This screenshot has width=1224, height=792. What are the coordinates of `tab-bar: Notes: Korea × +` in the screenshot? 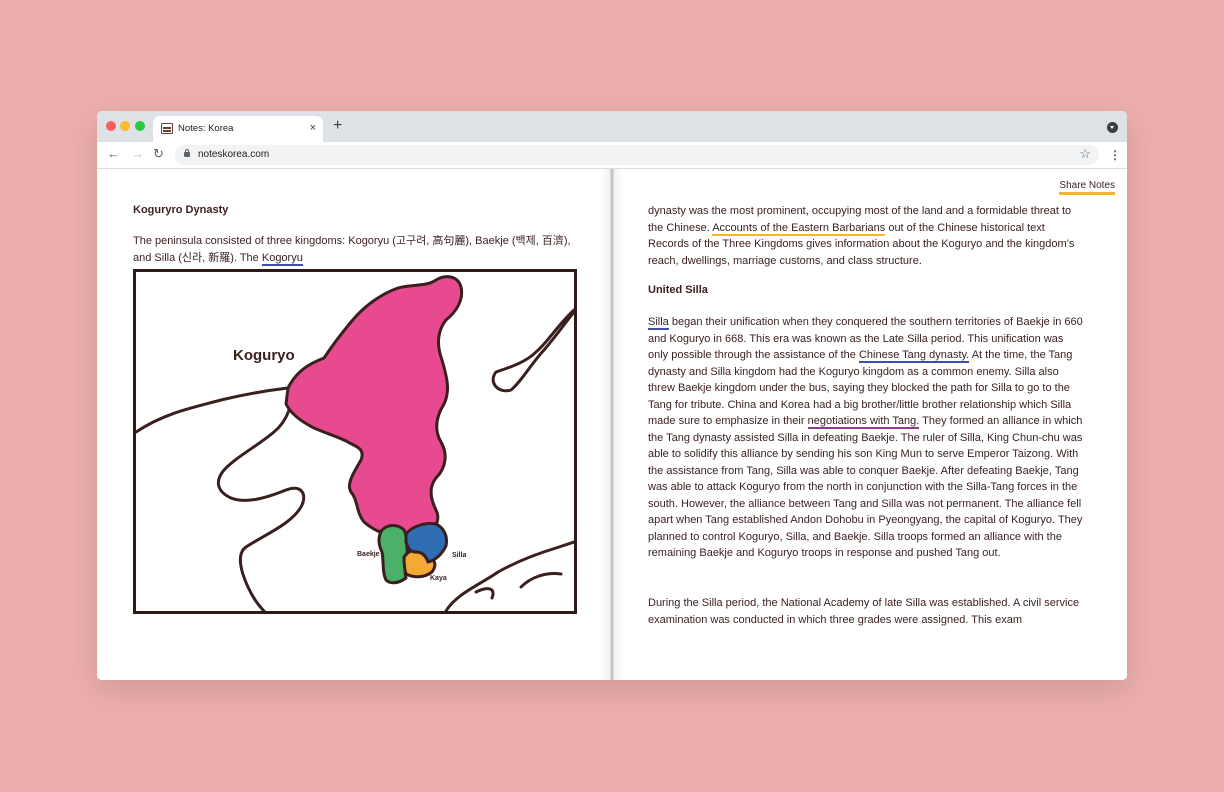 It's located at (612, 126).